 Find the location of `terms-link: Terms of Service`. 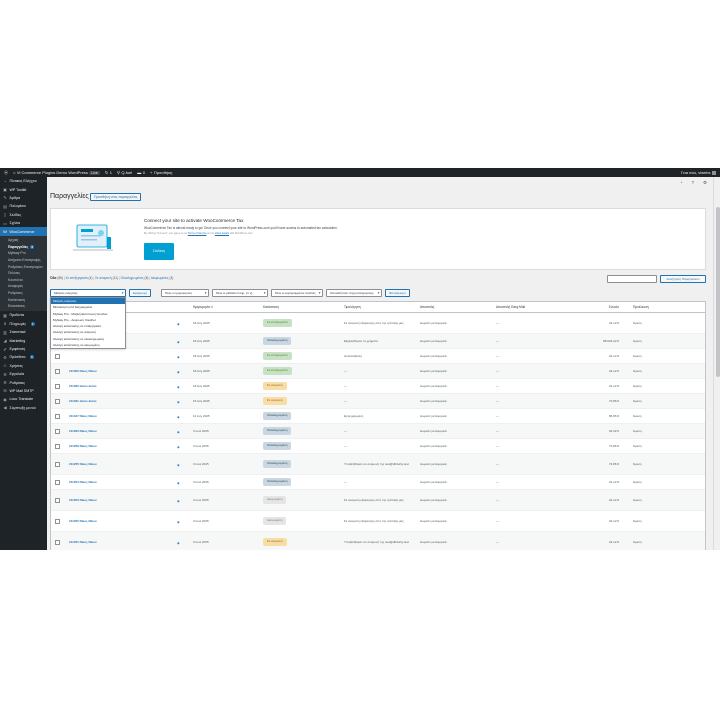

terms-link: Terms of Service is located at coordinates (197, 233).